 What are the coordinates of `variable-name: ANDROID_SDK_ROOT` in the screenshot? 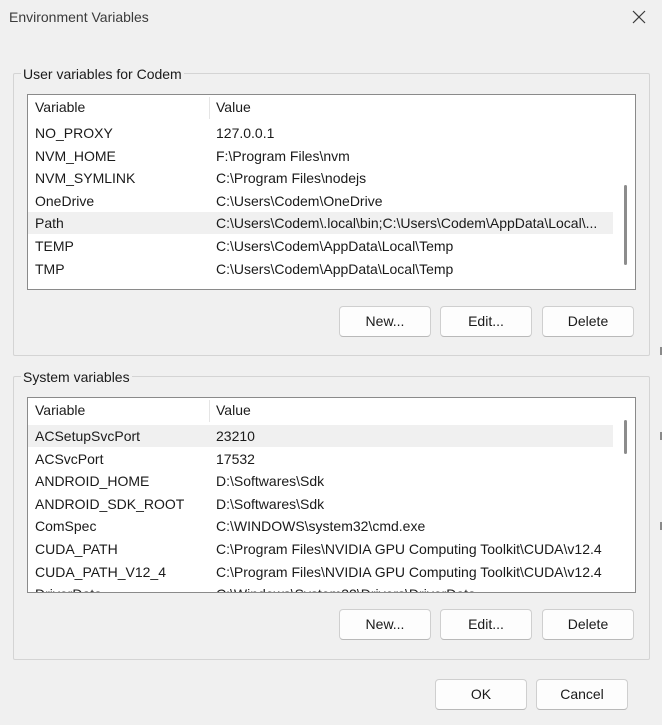 It's located at (110, 503).